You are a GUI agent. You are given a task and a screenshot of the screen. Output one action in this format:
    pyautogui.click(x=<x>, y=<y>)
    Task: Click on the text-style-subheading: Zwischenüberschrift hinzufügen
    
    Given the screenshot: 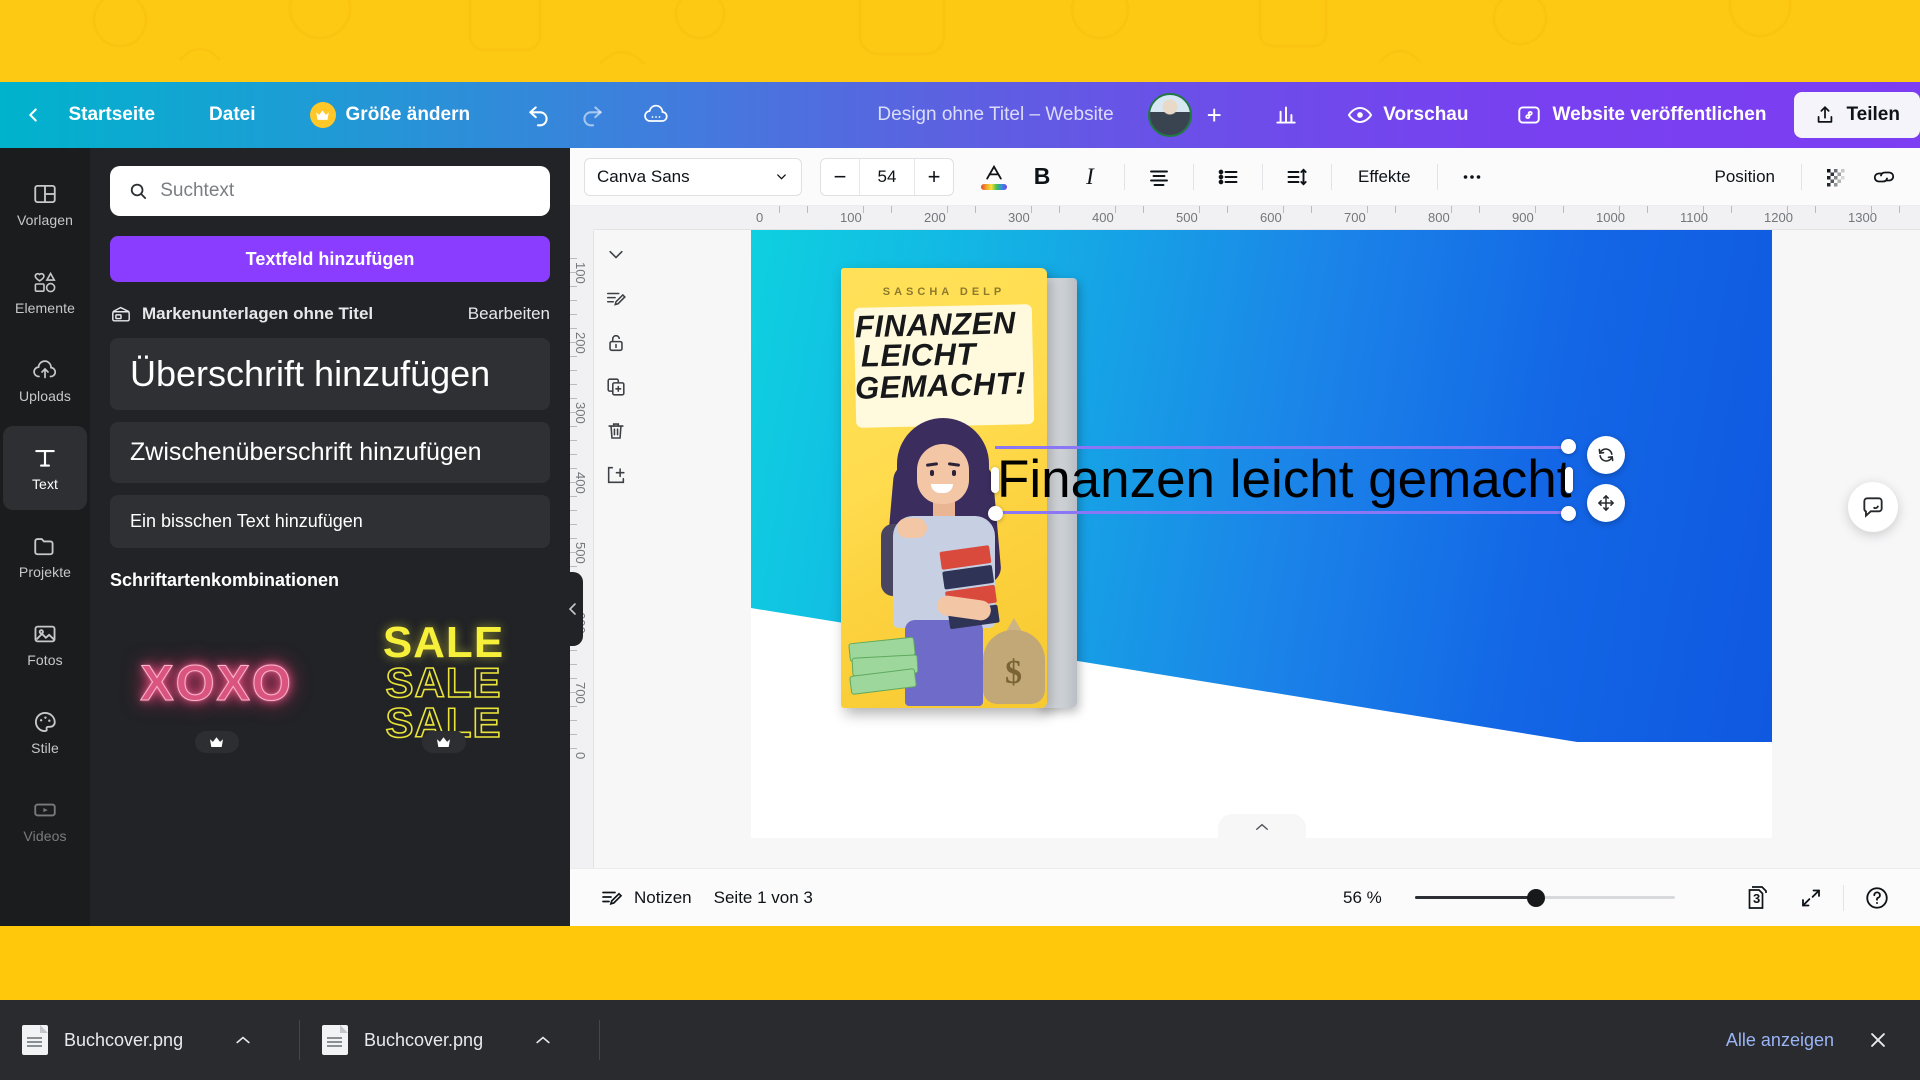 What is the action you would take?
    pyautogui.click(x=330, y=453)
    